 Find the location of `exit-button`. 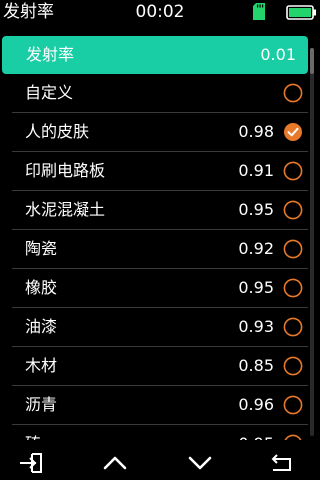

exit-button is located at coordinates (31, 463).